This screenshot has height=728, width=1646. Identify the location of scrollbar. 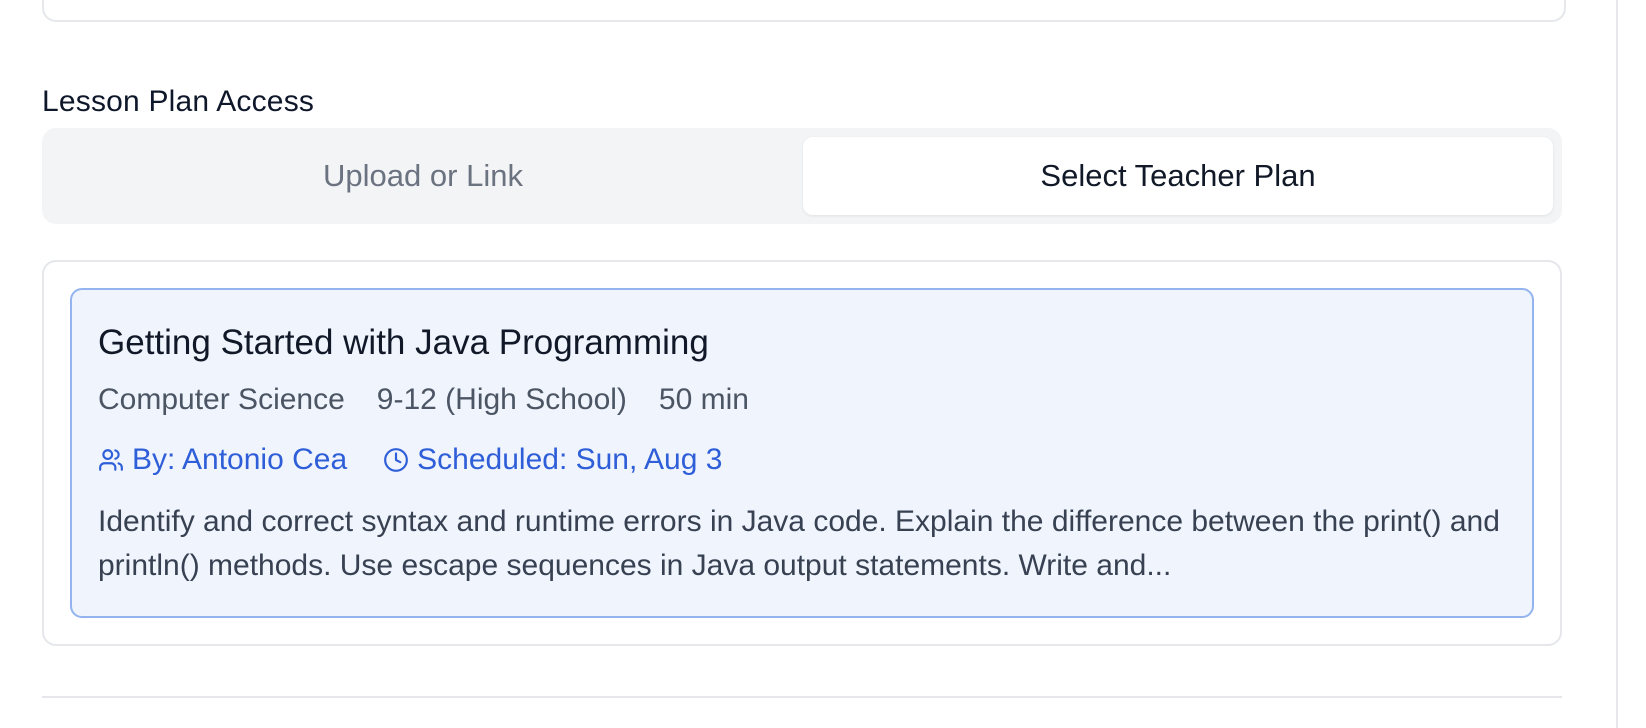
(1631, 364).